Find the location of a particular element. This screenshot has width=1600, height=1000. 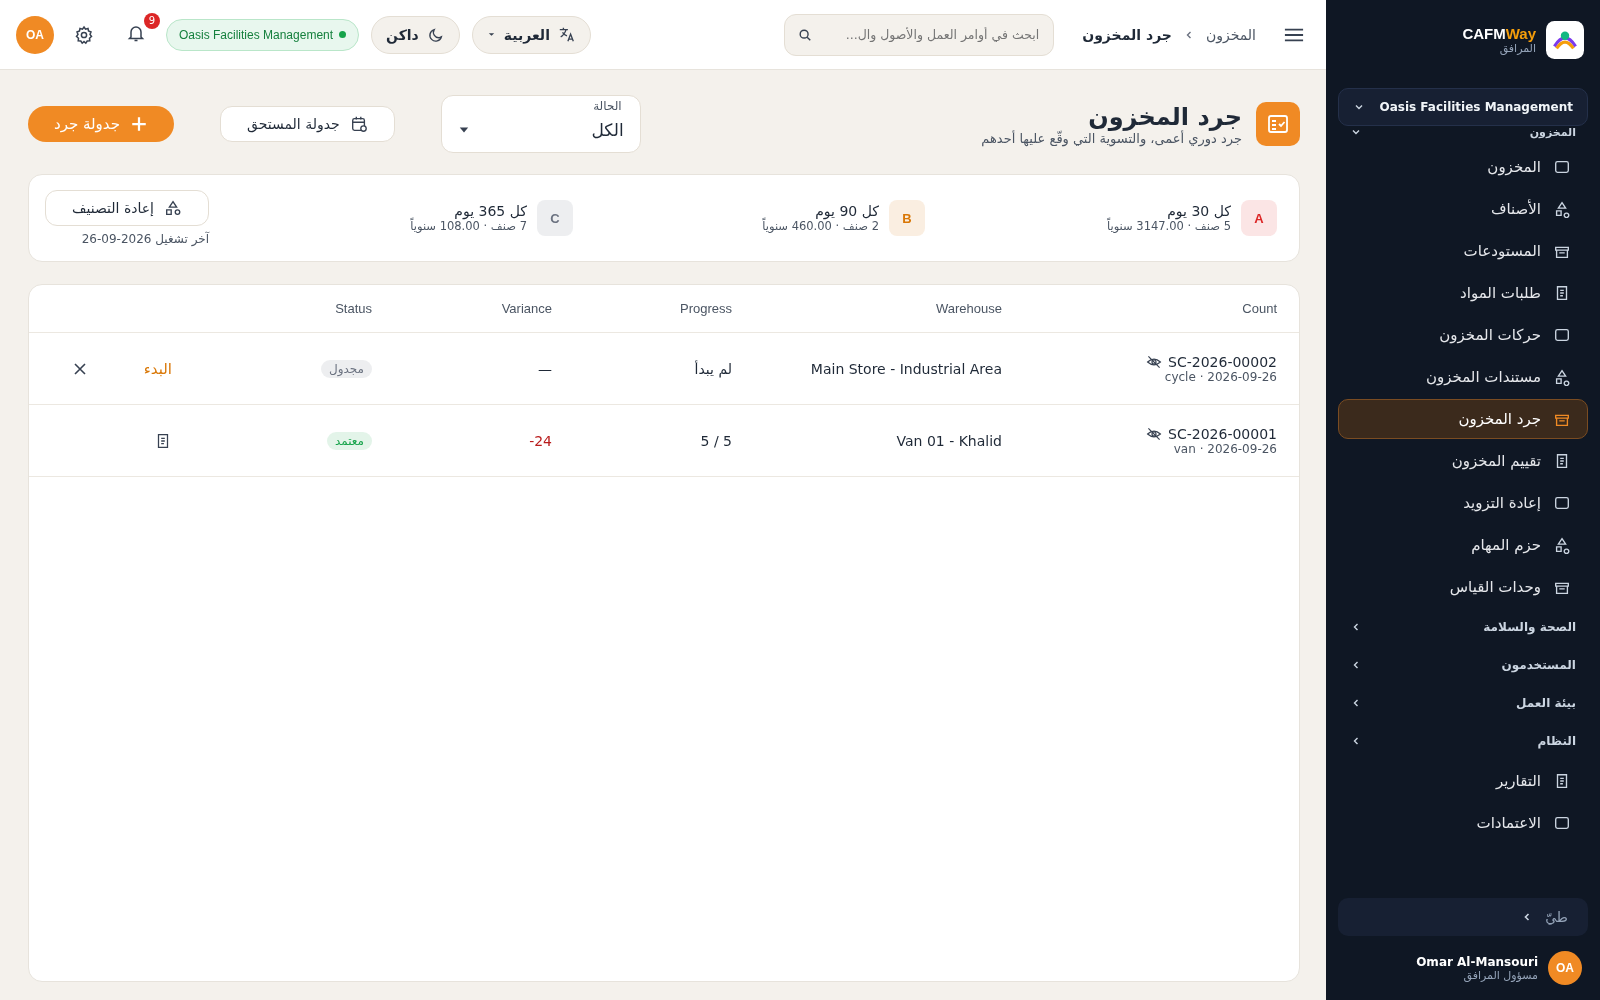

class-badge: B is located at coordinates (907, 218).